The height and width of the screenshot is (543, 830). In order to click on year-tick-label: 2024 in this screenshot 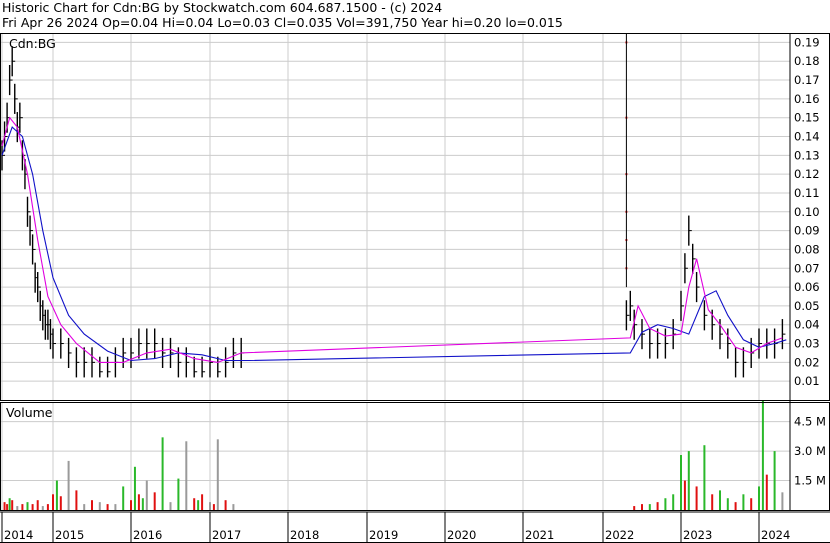, I will do `click(775, 535)`.